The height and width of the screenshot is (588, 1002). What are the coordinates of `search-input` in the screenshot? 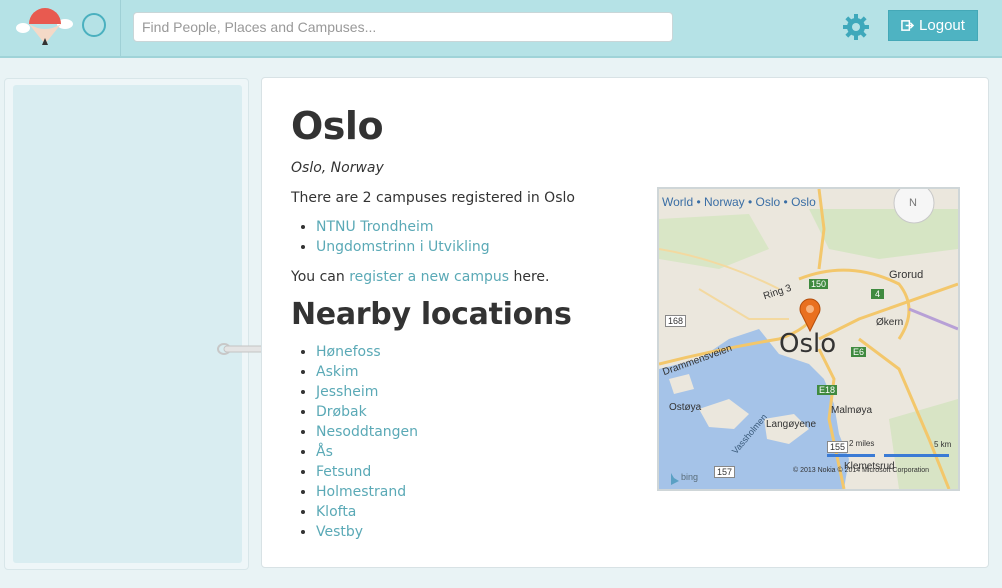 It's located at (403, 27).